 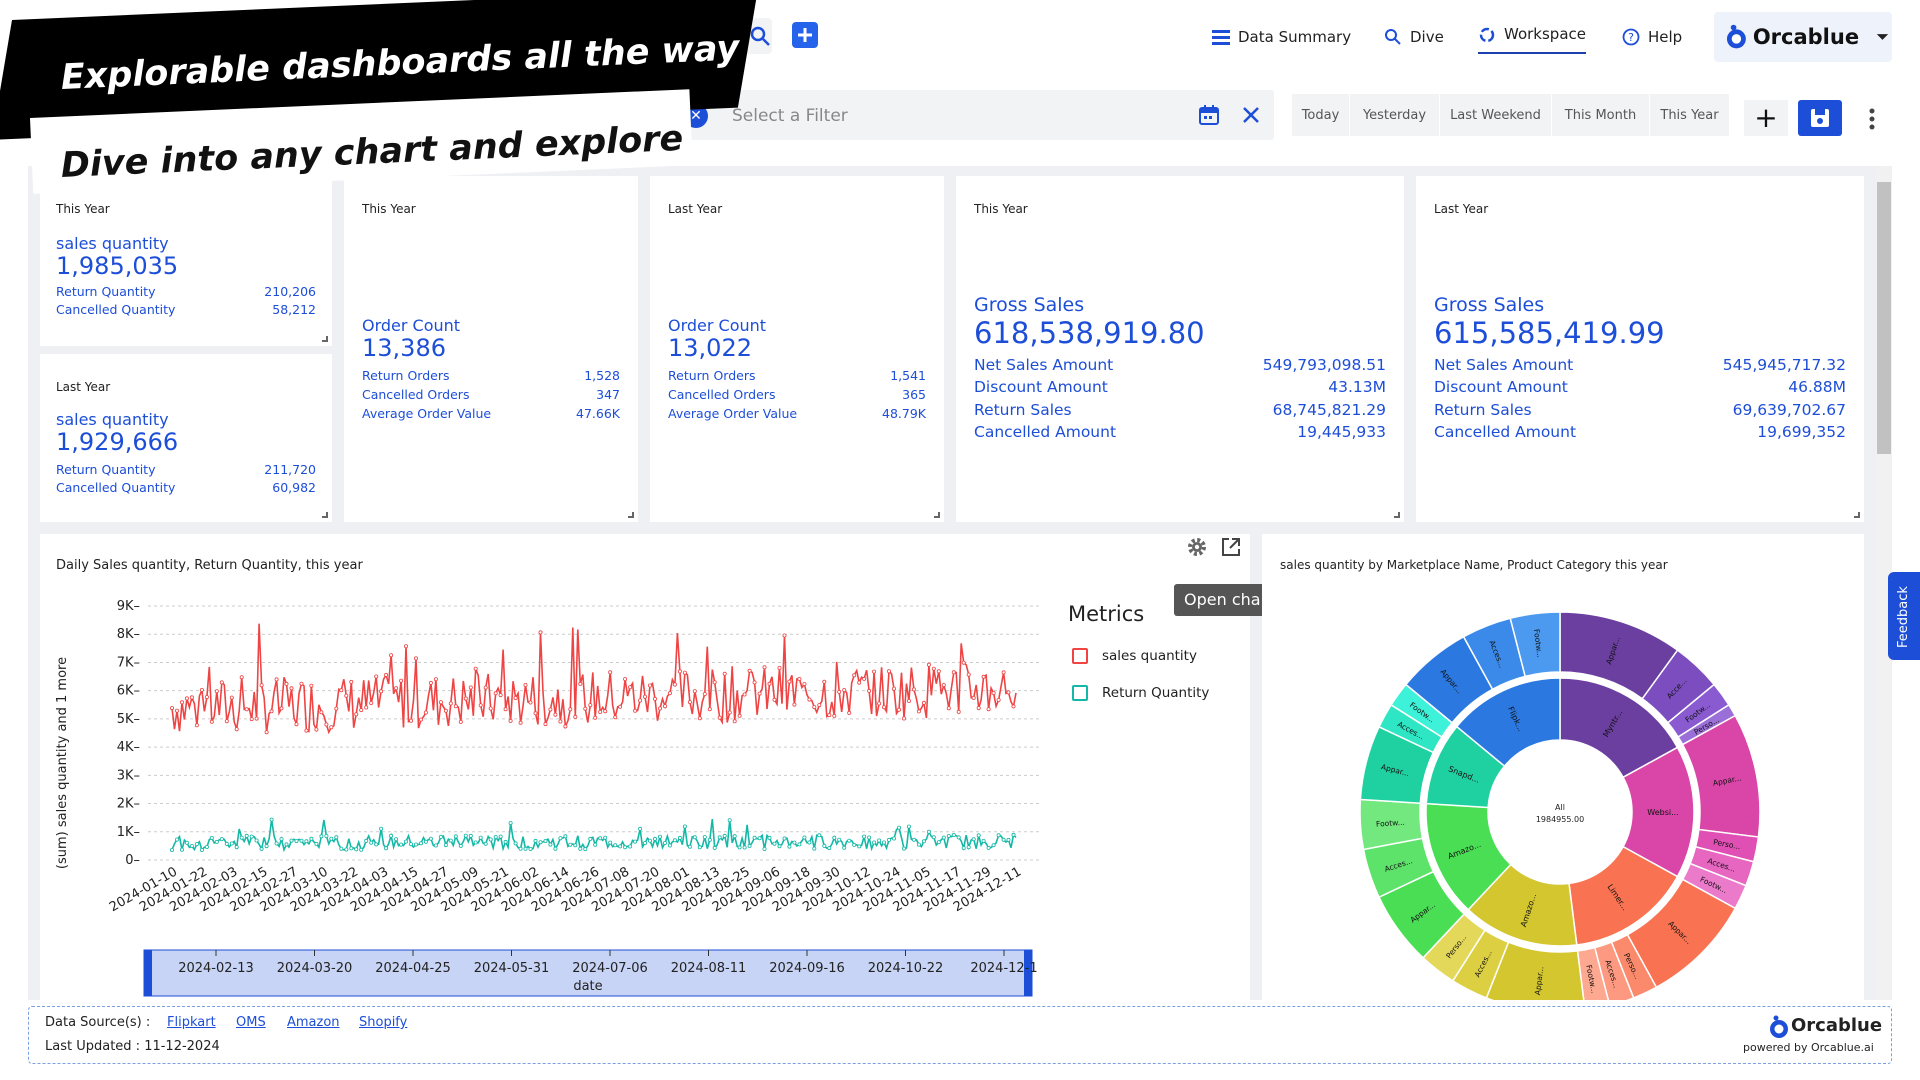 What do you see at coordinates (1140, 693) in the screenshot?
I see `legend-item-return-quantity: Return Quantity` at bounding box center [1140, 693].